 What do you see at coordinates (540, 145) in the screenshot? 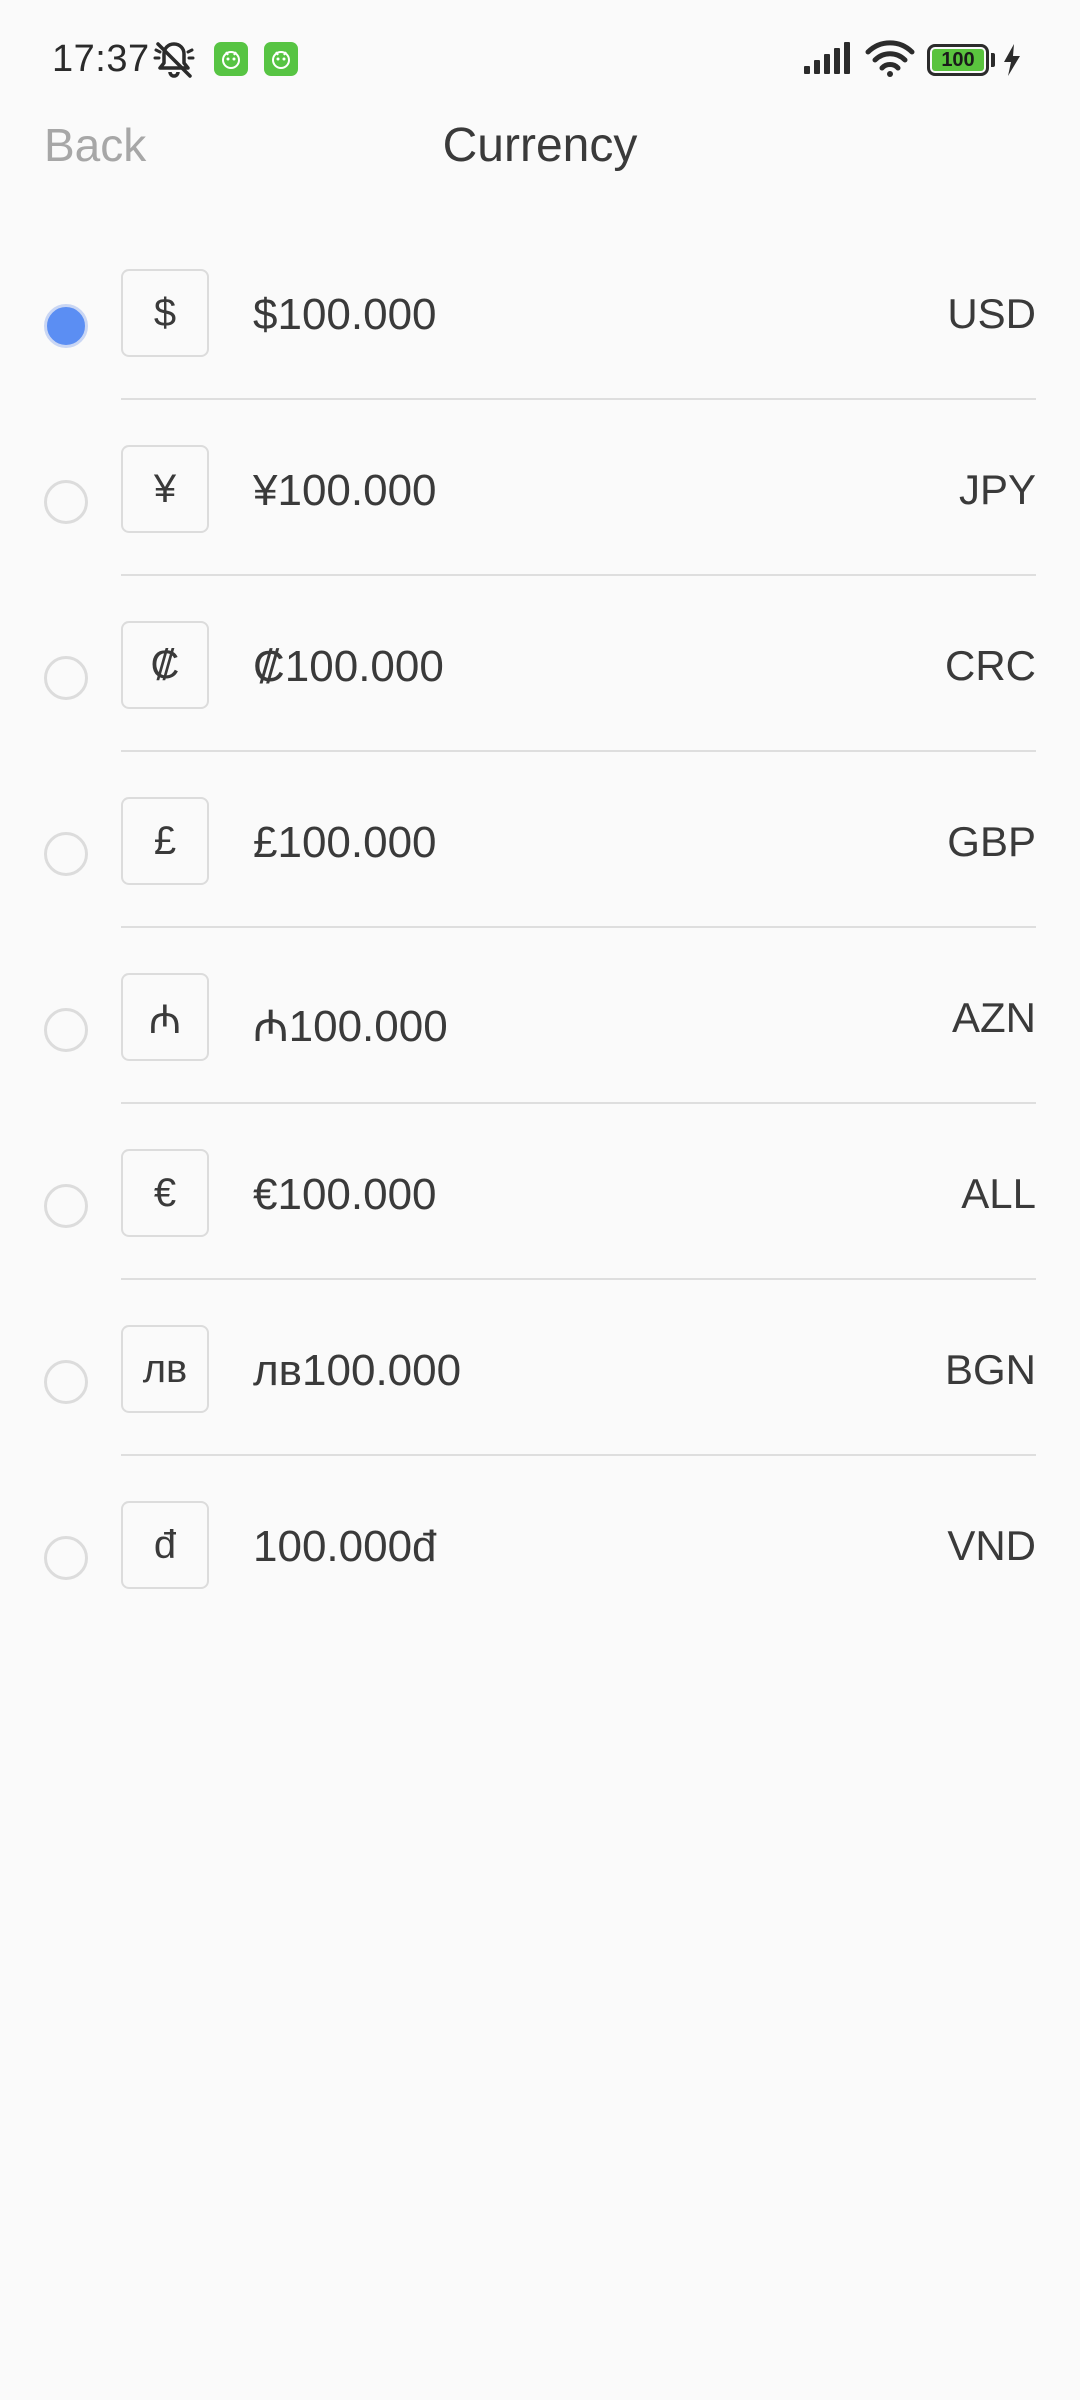
I see `page-title: Currency` at bounding box center [540, 145].